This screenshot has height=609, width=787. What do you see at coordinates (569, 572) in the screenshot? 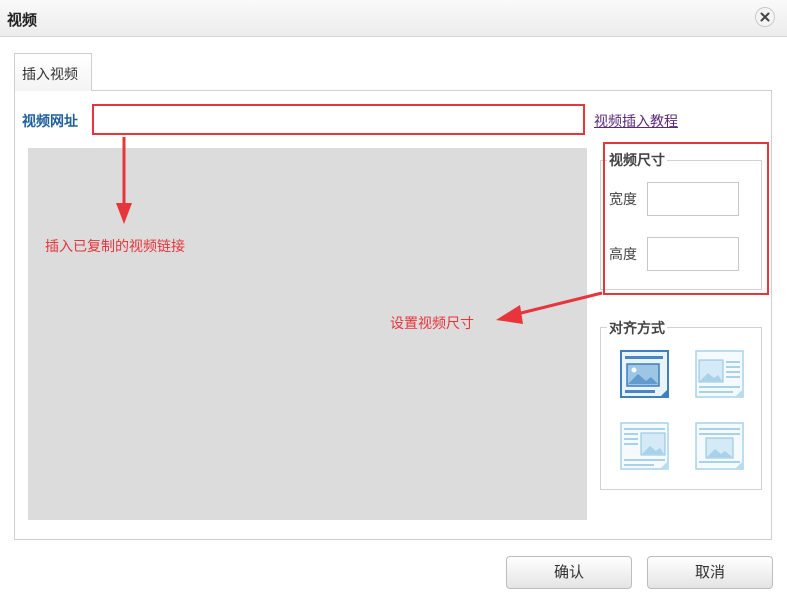
I see `confirm-button: 确认` at bounding box center [569, 572].